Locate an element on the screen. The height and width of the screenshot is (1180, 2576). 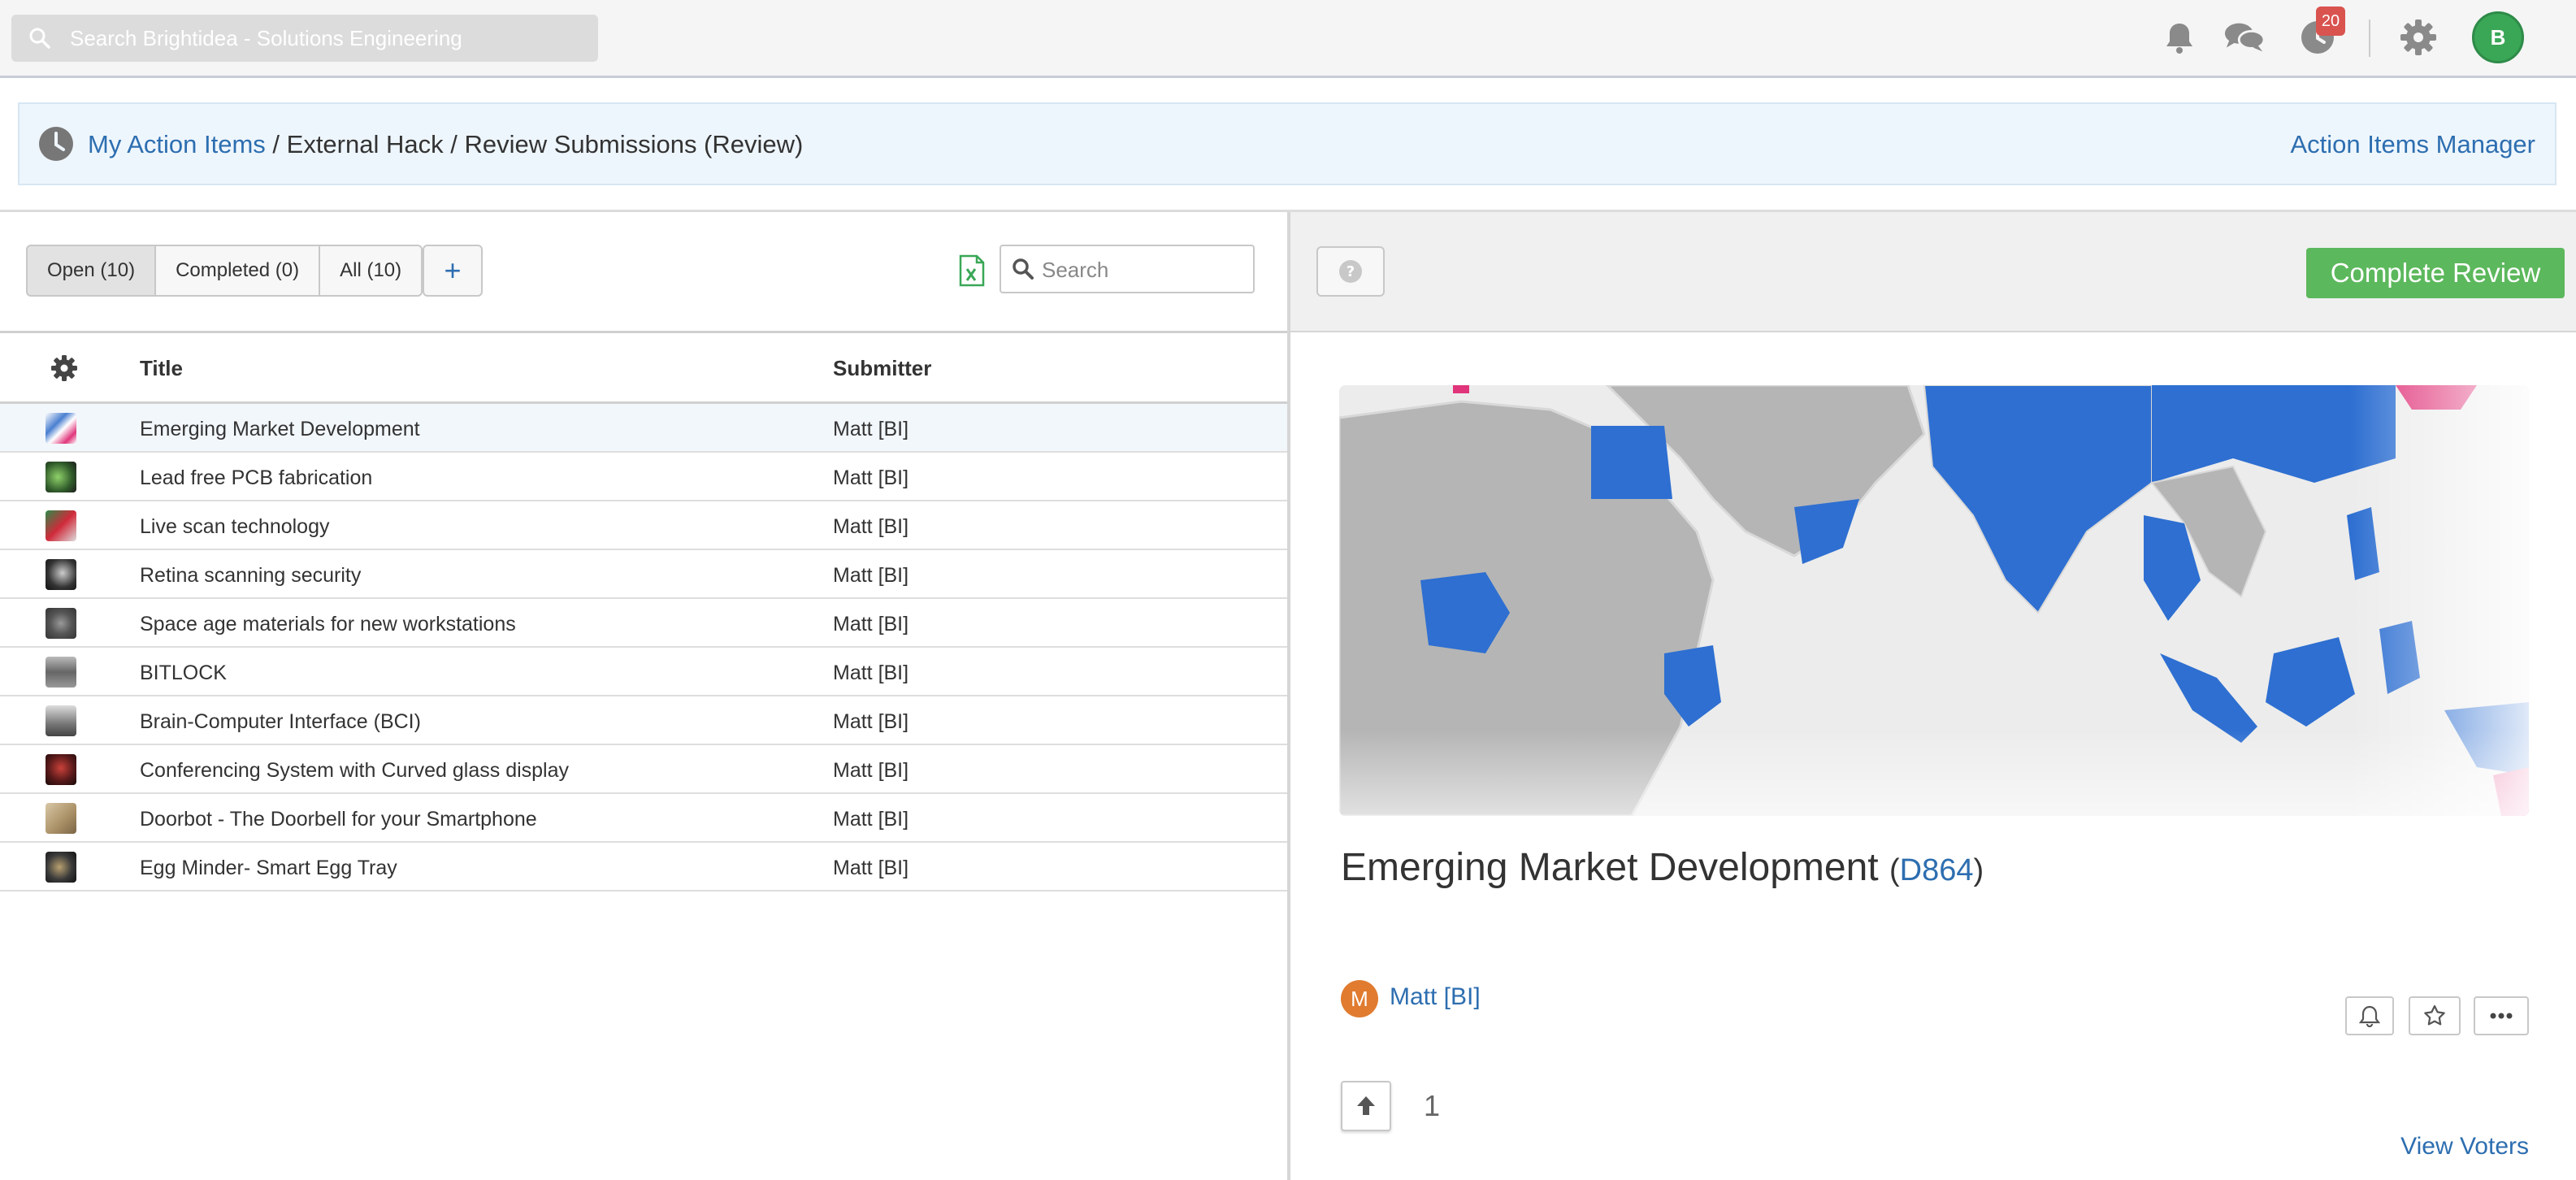
row-title: Emerging Market Development is located at coordinates (280, 429).